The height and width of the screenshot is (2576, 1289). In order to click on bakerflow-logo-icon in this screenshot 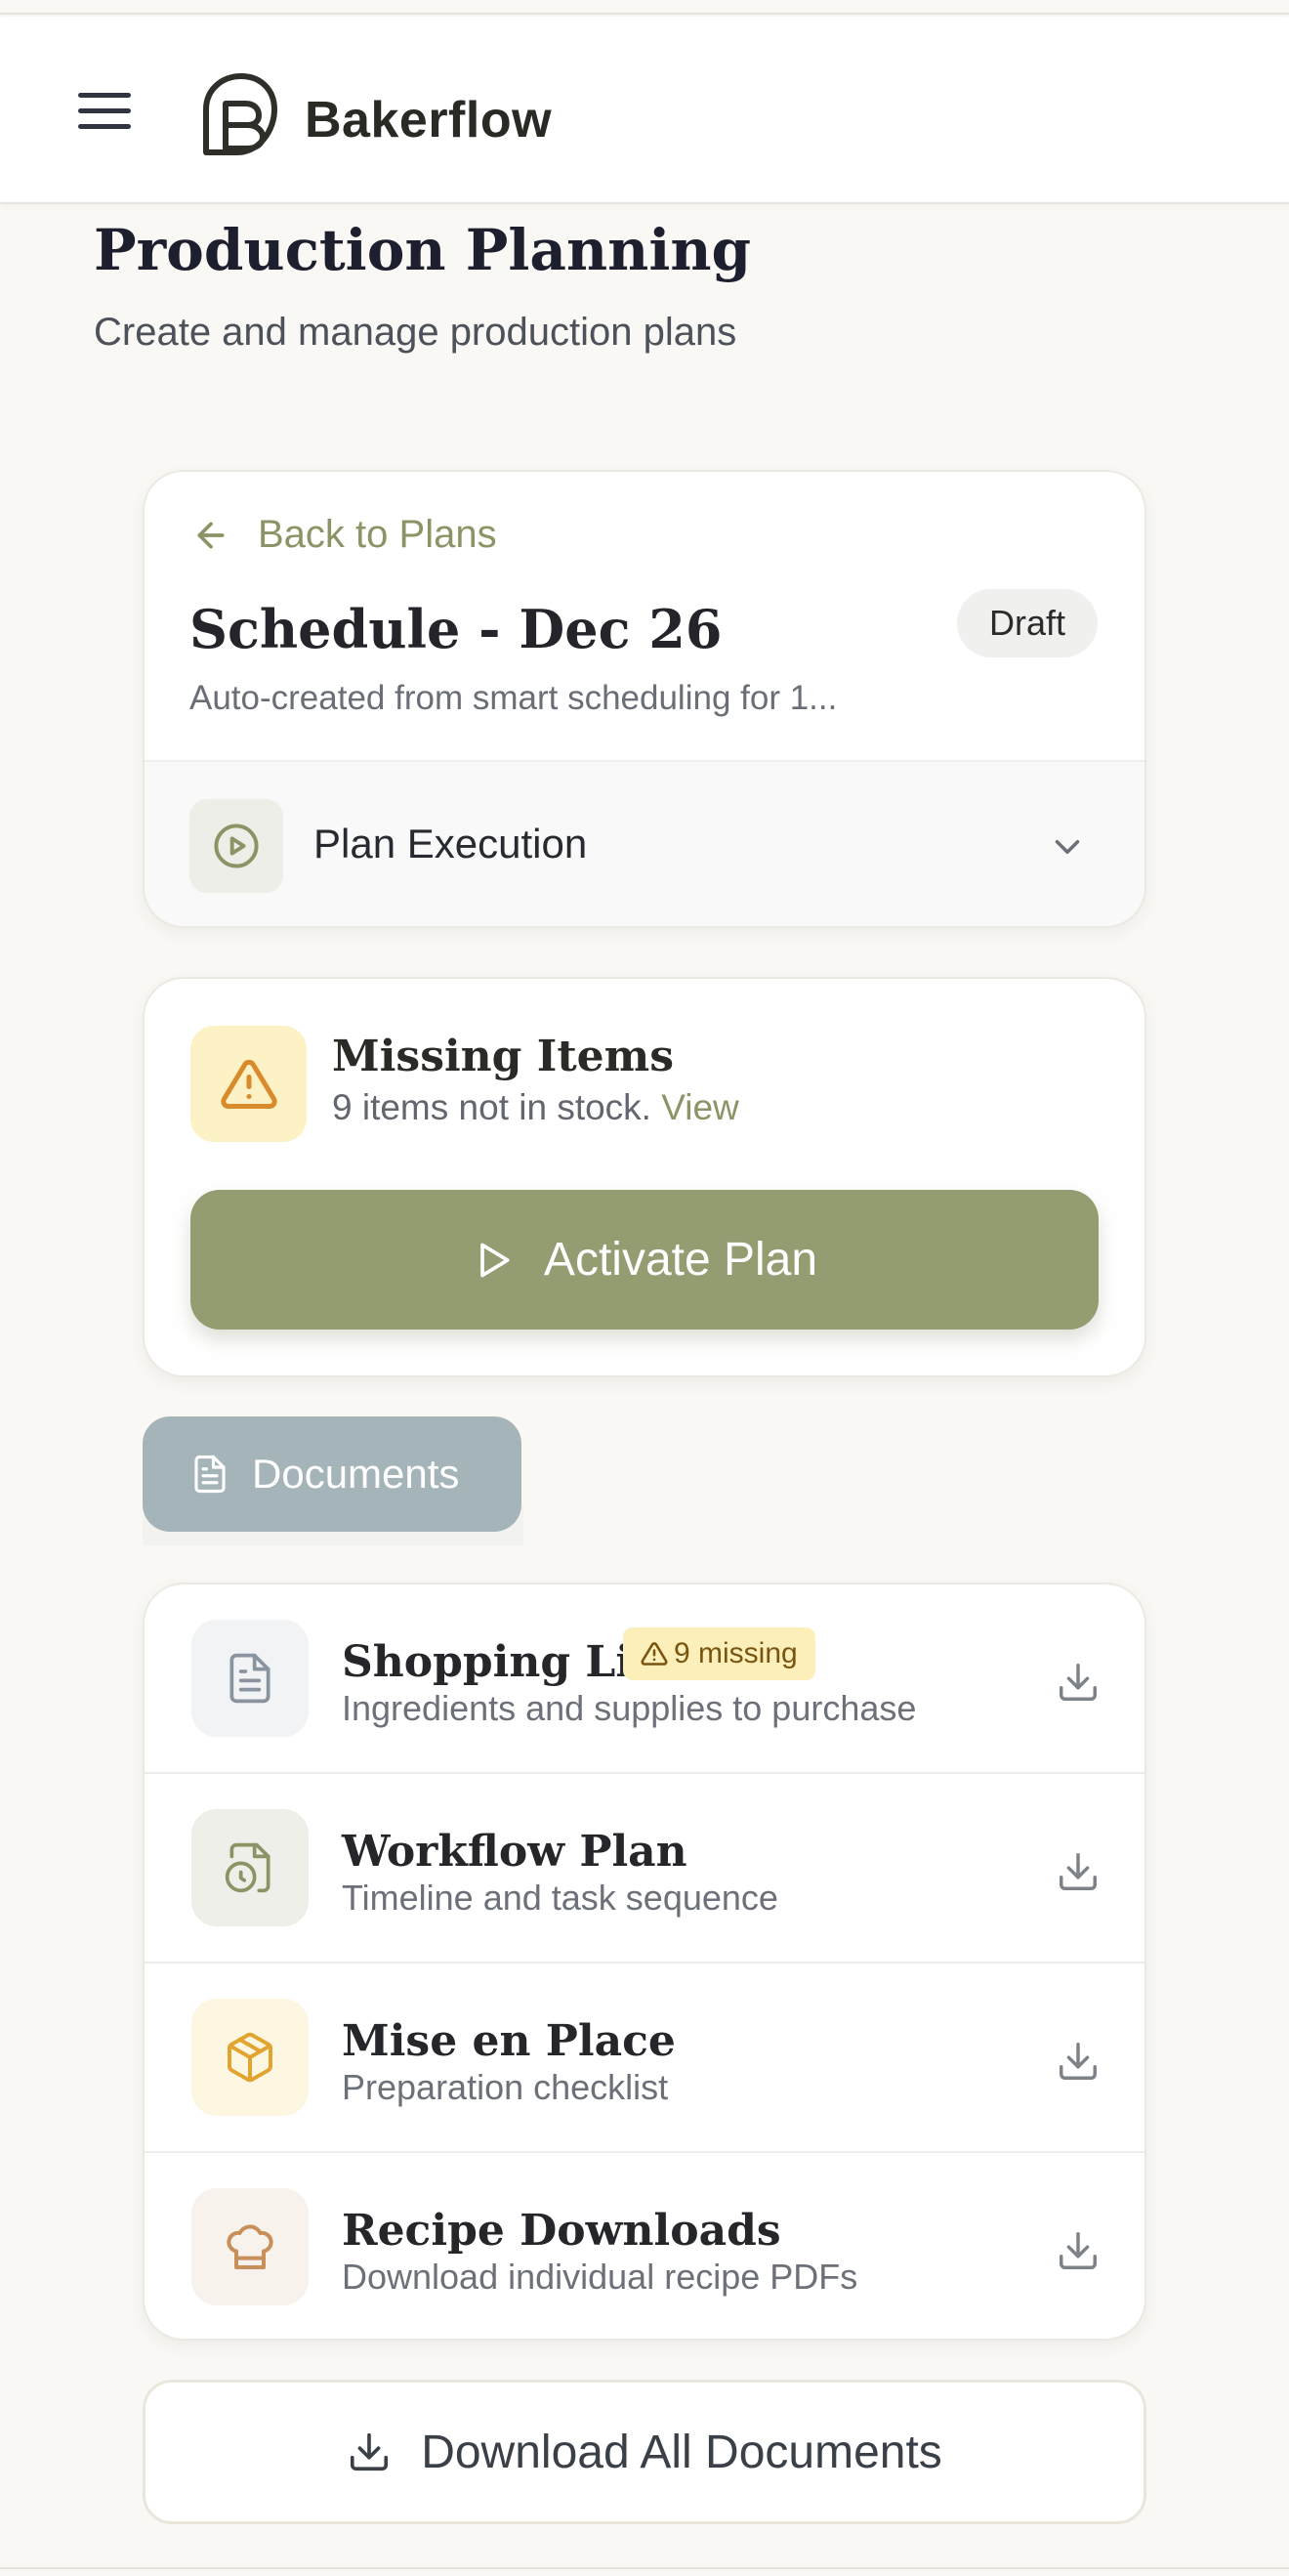, I will do `click(240, 114)`.